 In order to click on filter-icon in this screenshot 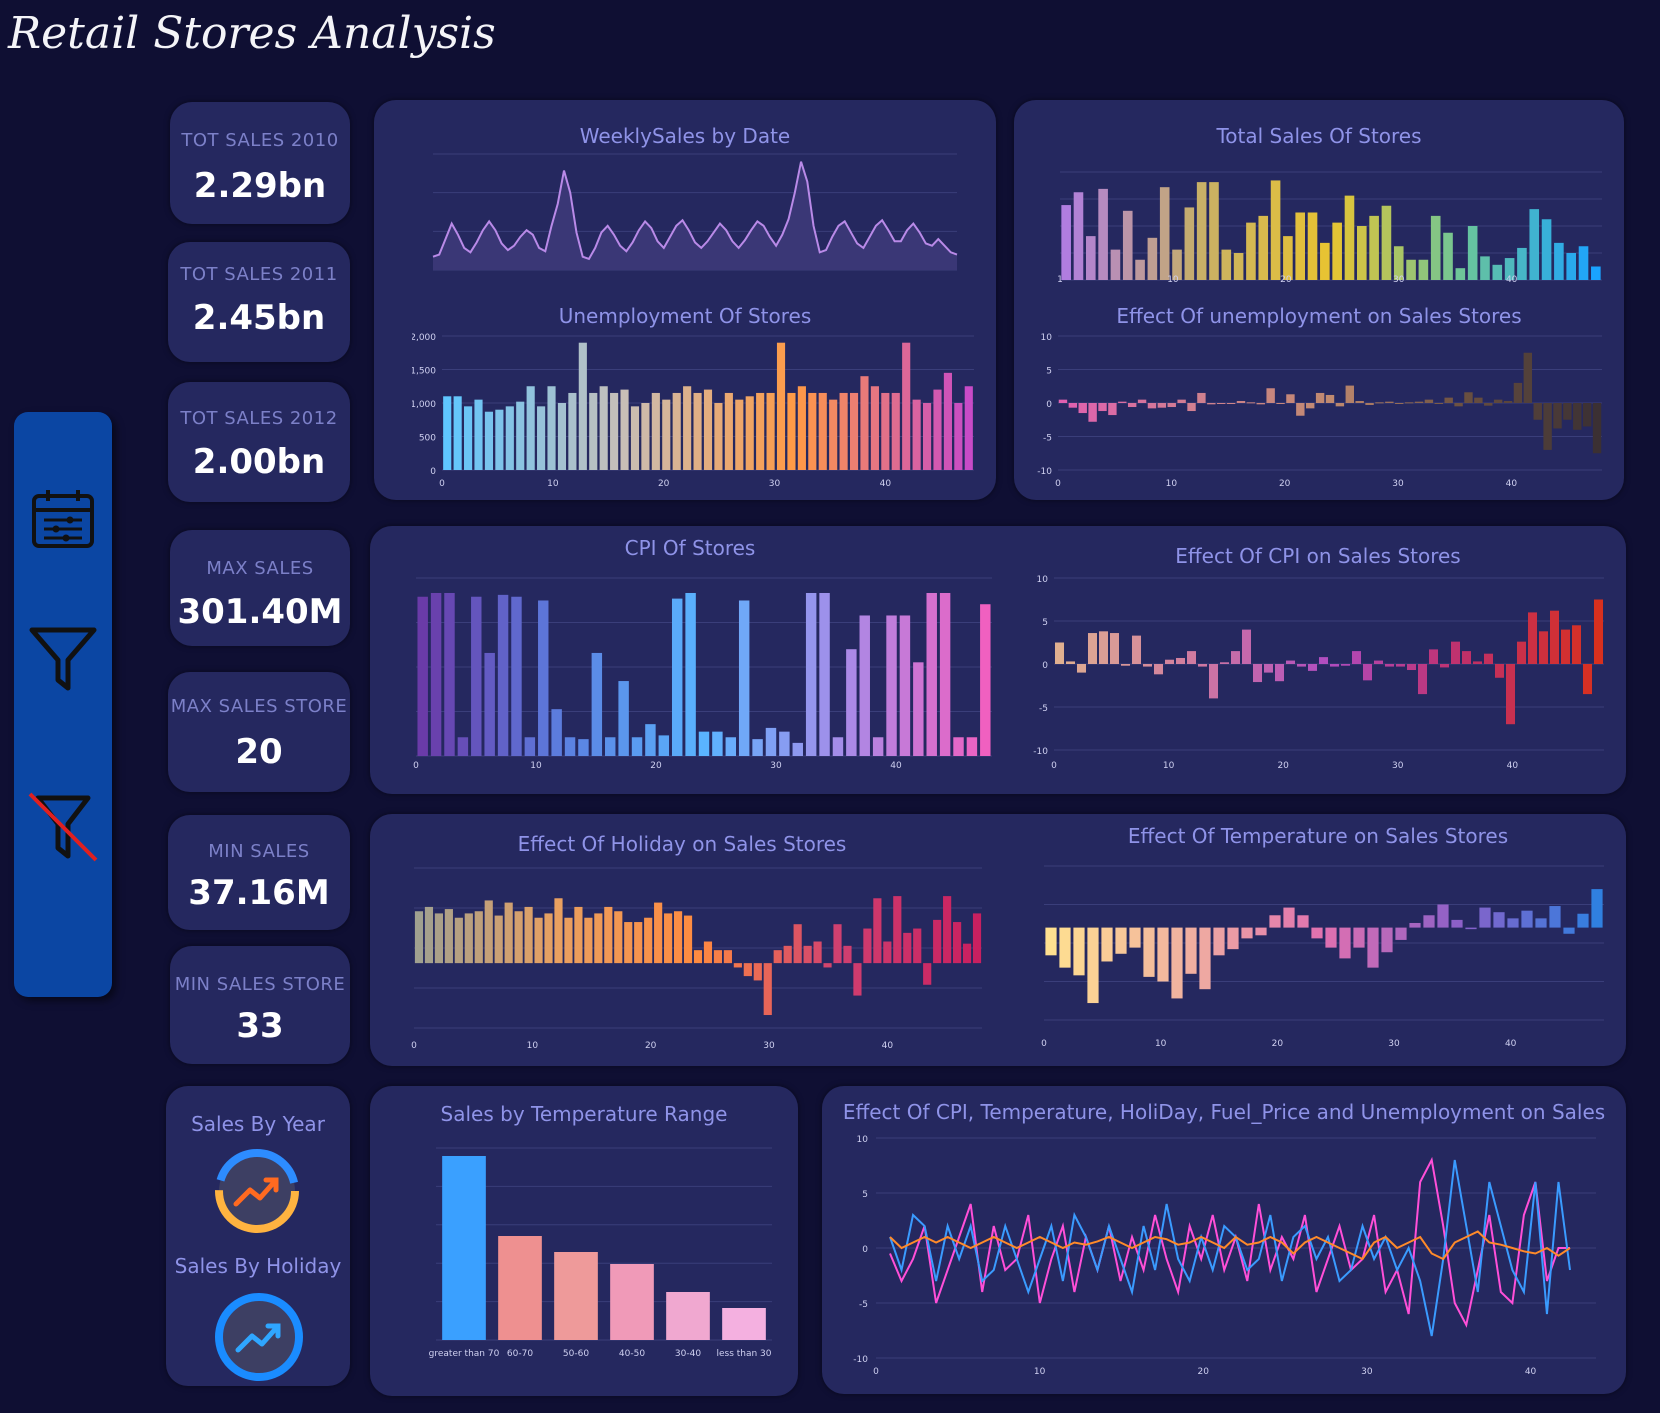, I will do `click(63, 659)`.